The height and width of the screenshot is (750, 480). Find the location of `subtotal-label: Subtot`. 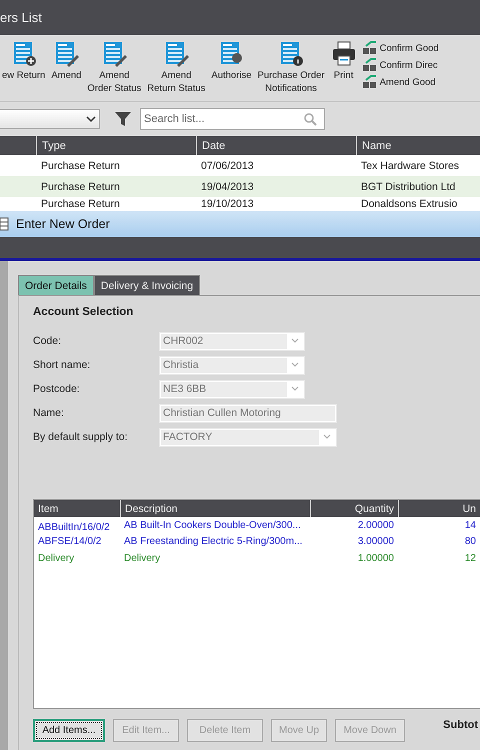

subtotal-label: Subtot is located at coordinates (460, 725).